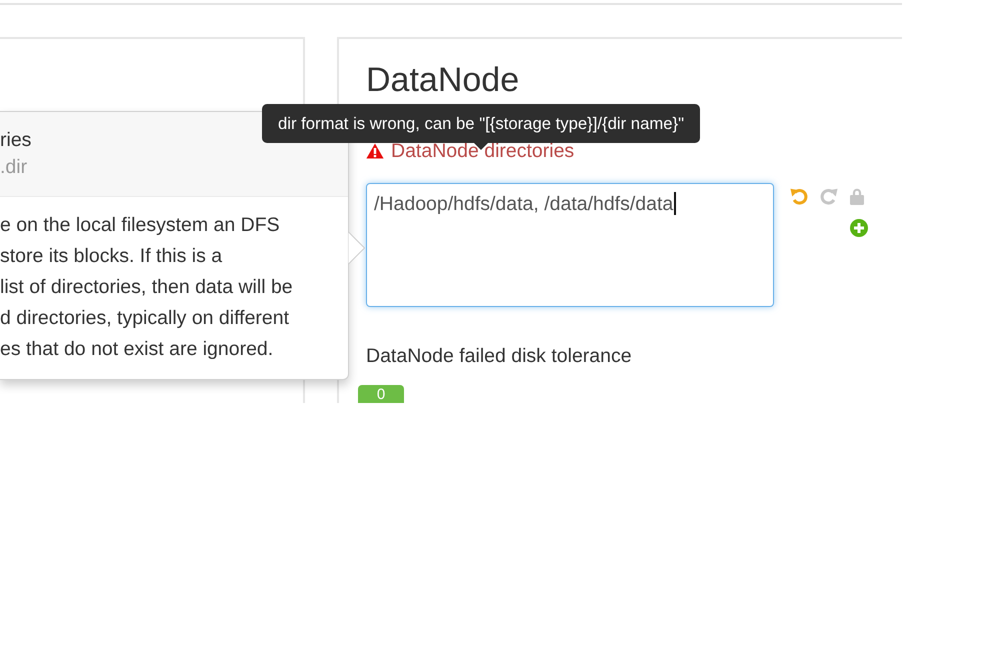 The height and width of the screenshot is (666, 999). I want to click on popover-subtitle: .dir, so click(14, 167).